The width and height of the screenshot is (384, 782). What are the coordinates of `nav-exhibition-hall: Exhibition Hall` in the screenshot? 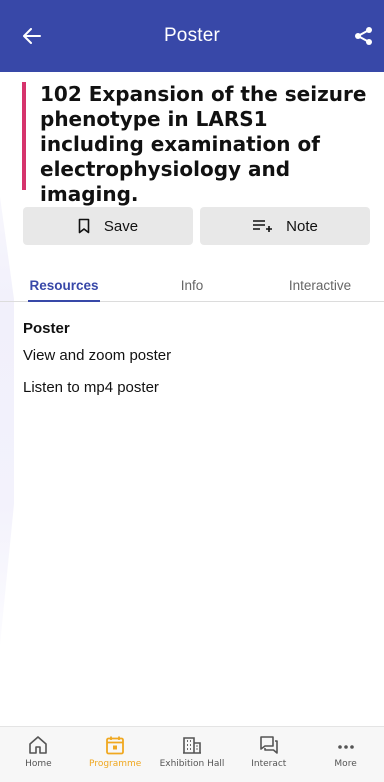 It's located at (192, 754).